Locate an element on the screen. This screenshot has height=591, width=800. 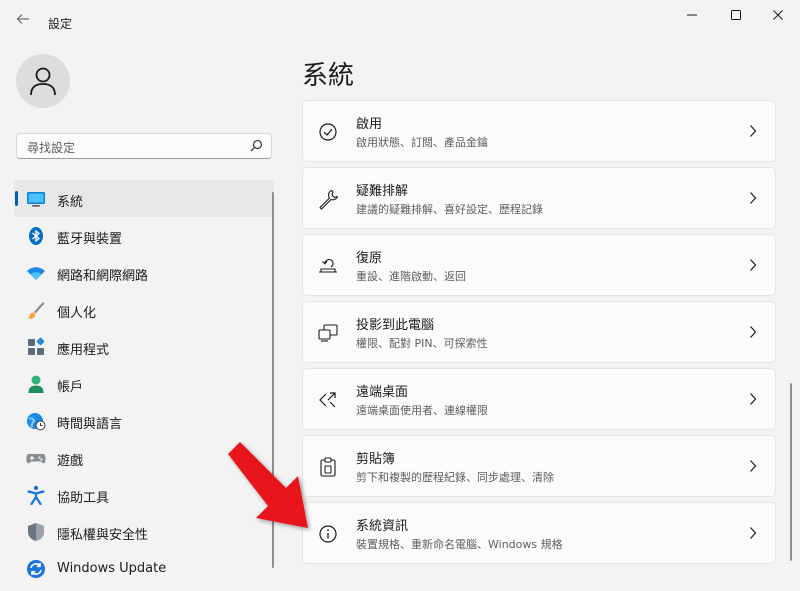
card-title: 投影到此電腦 is located at coordinates (395, 325).